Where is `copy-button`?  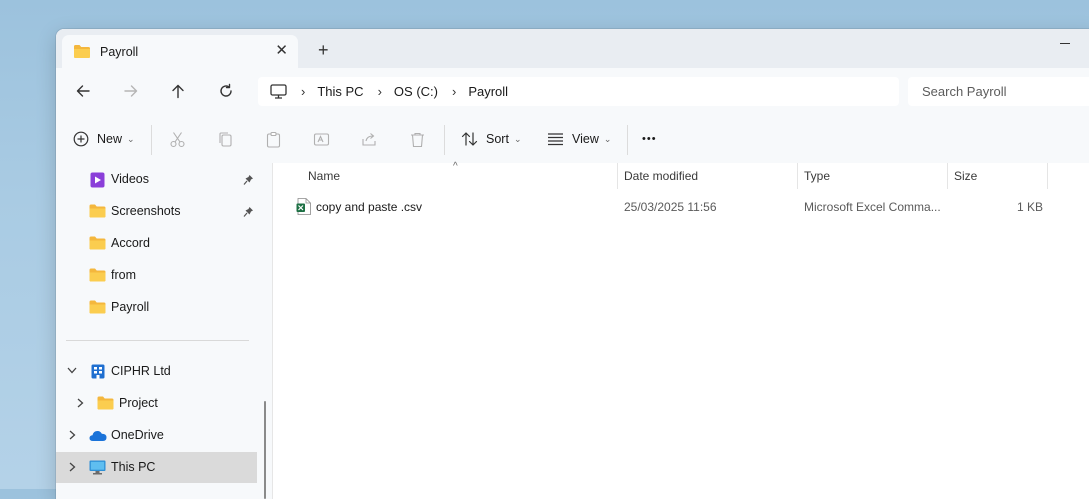
copy-button is located at coordinates (225, 139).